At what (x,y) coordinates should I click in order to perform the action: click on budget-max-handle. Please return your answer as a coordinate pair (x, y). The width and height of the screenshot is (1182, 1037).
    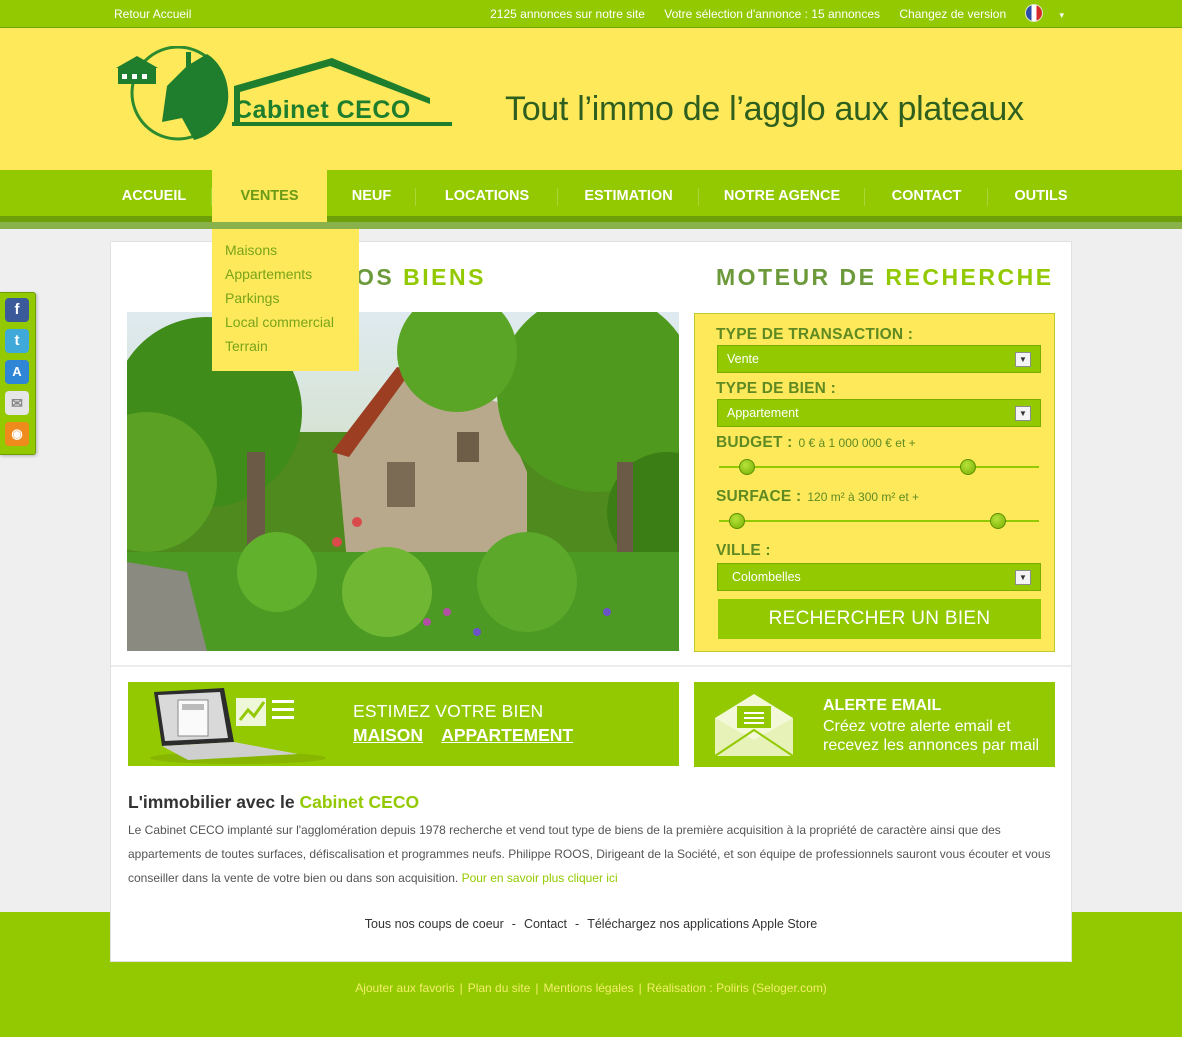
    Looking at the image, I should click on (968, 467).